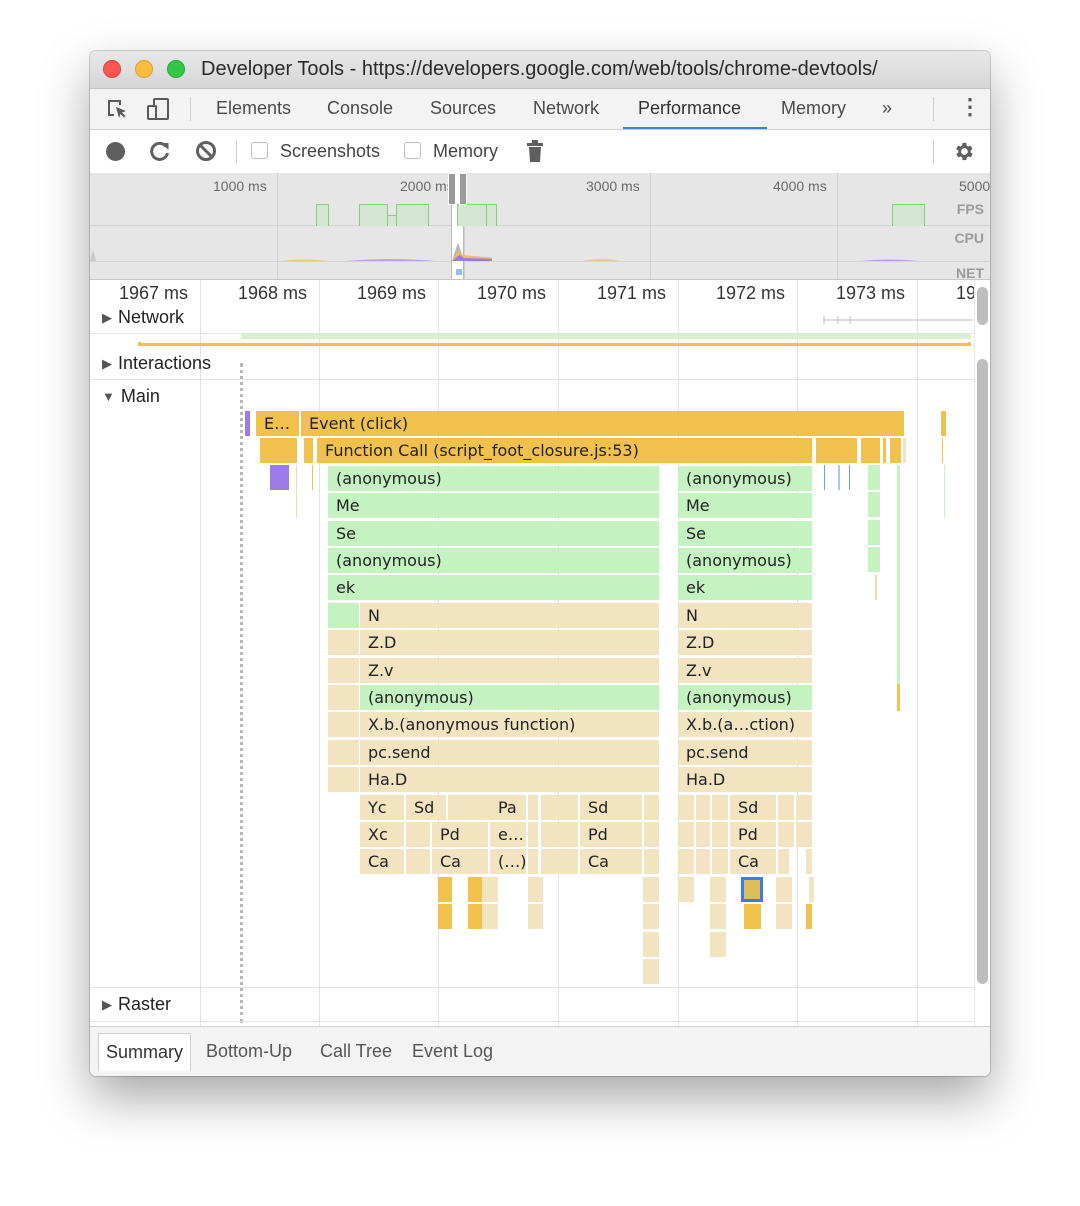  What do you see at coordinates (493, 506) in the screenshot?
I see `flame-frame-left: Me` at bounding box center [493, 506].